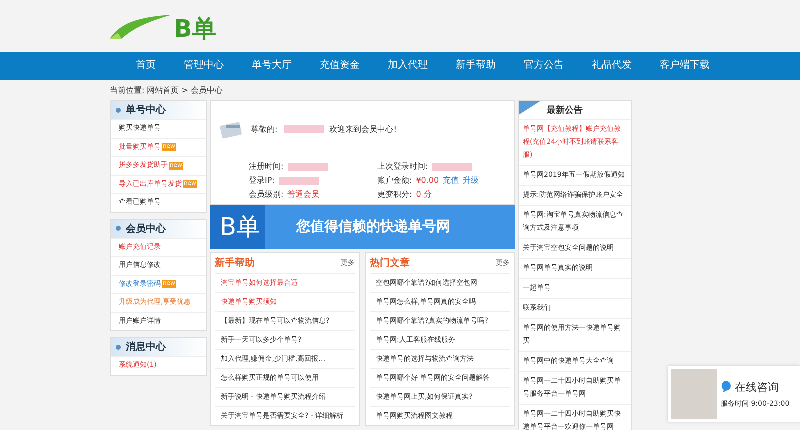 This screenshot has width=800, height=430. What do you see at coordinates (373, 227) in the screenshot?
I see `banner-slogan: 您值得信赖的快递单号网` at bounding box center [373, 227].